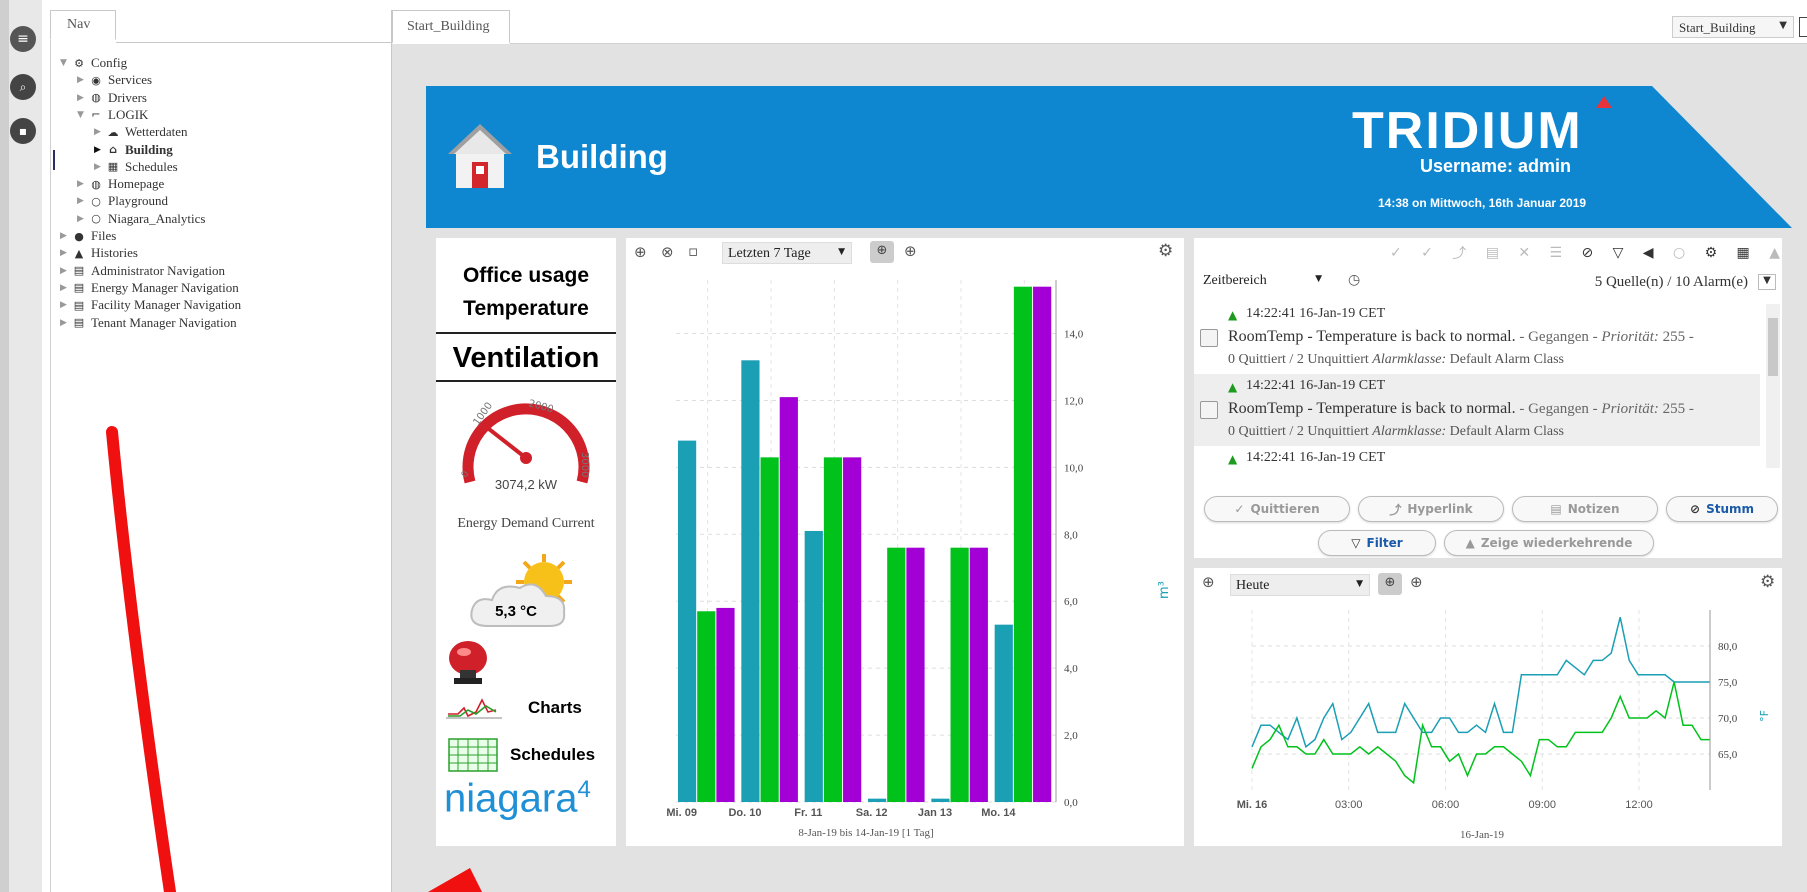 Image resolution: width=1807 pixels, height=892 pixels. What do you see at coordinates (451, 27) in the screenshot?
I see `tab-start-building: Start_Building` at bounding box center [451, 27].